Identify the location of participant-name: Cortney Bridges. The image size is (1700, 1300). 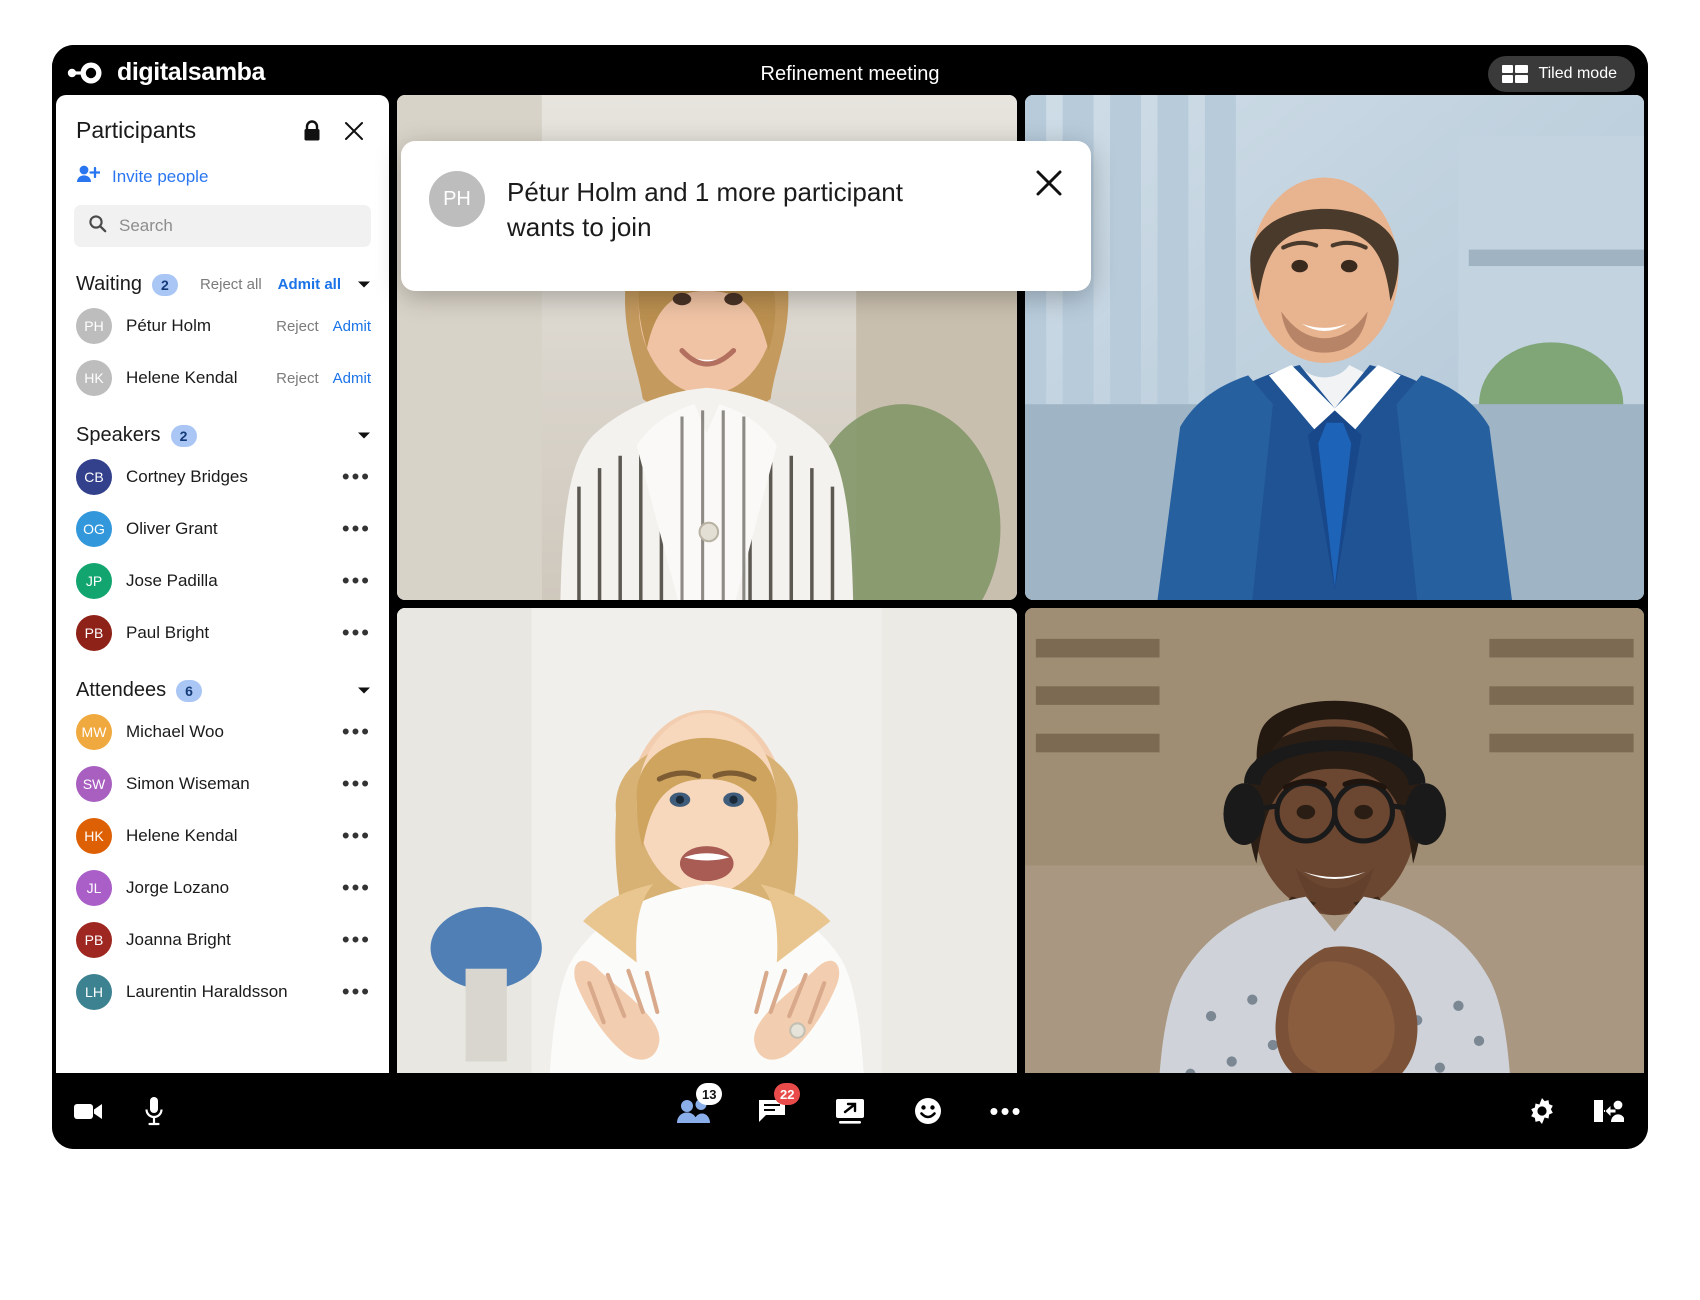
(187, 476).